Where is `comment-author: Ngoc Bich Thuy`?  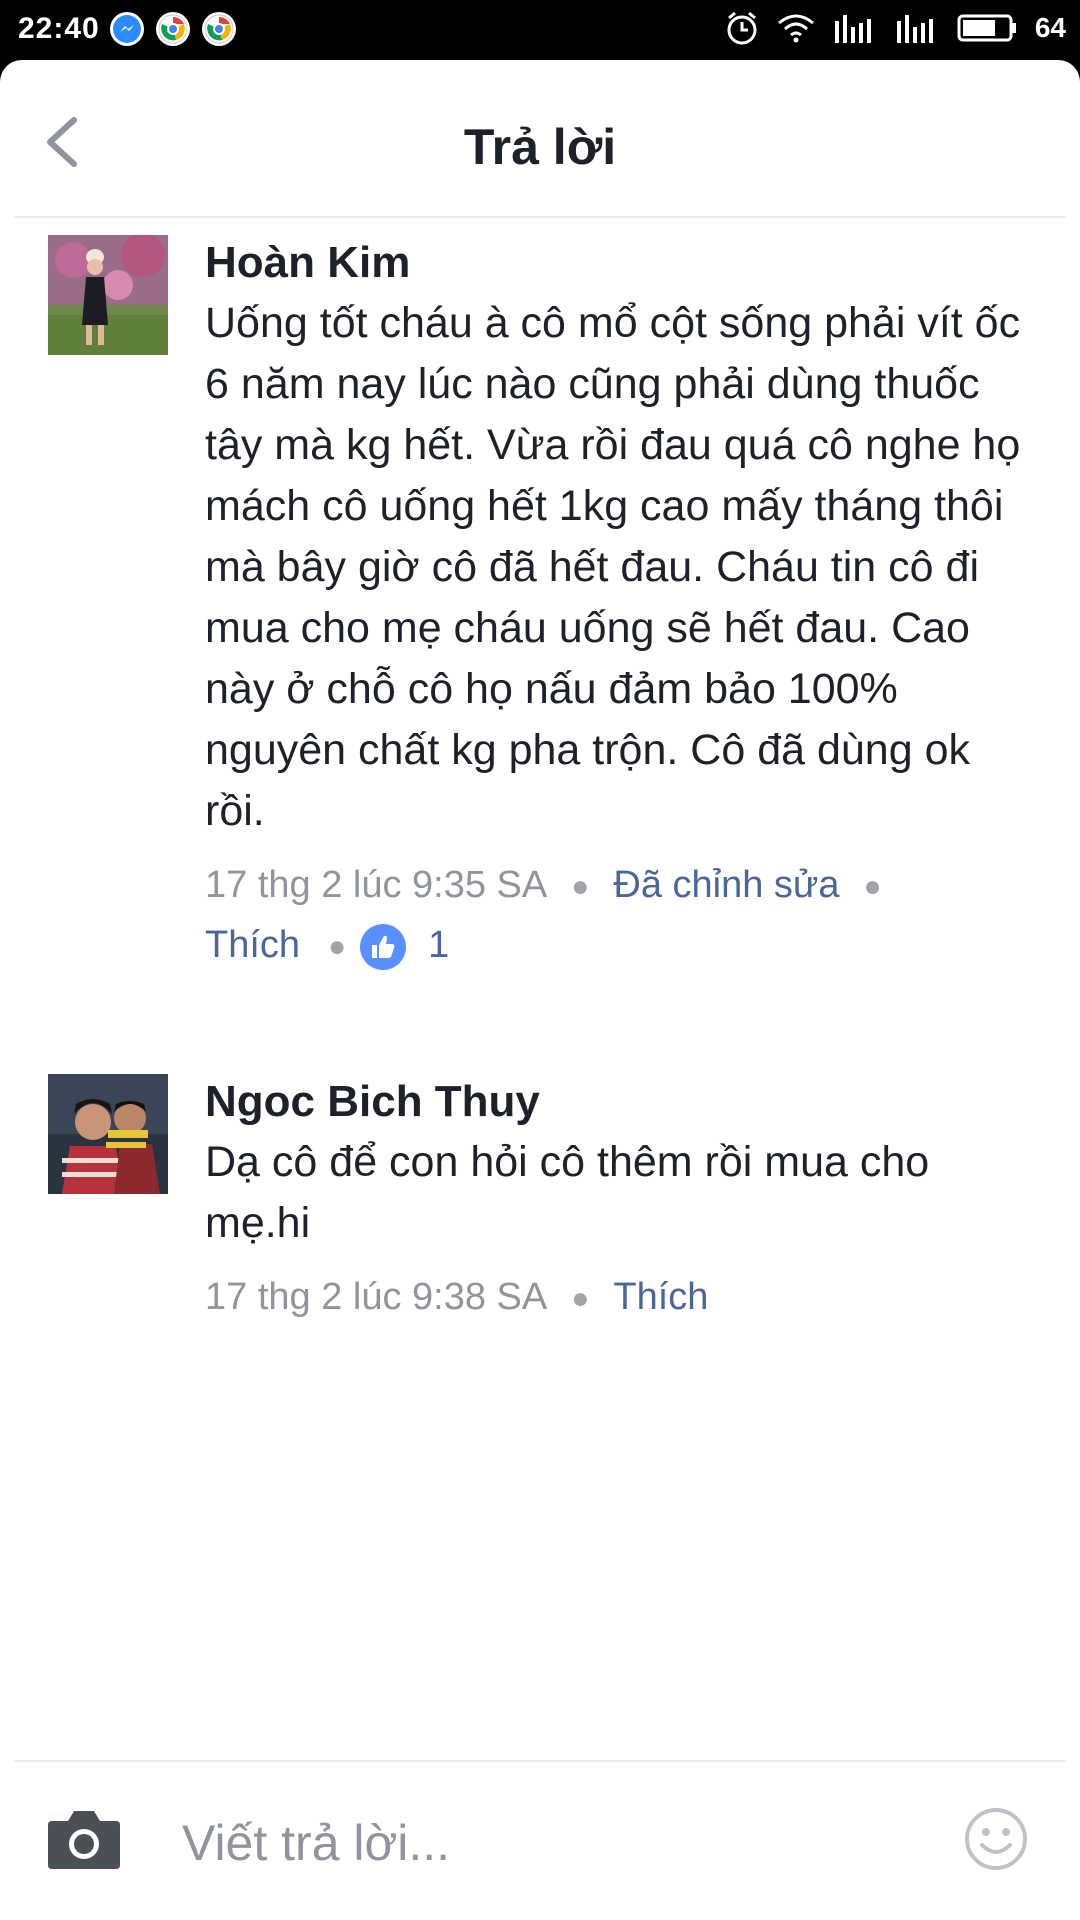
comment-author: Ngoc Bich Thuy is located at coordinates (615, 1102).